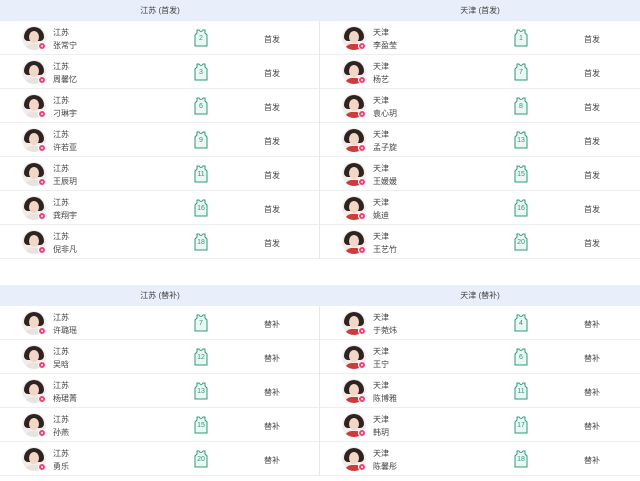 This screenshot has height=481, width=640. Describe the element at coordinates (480, 10) in the screenshot. I see `tianjin-header: 天津 (首发)` at that location.